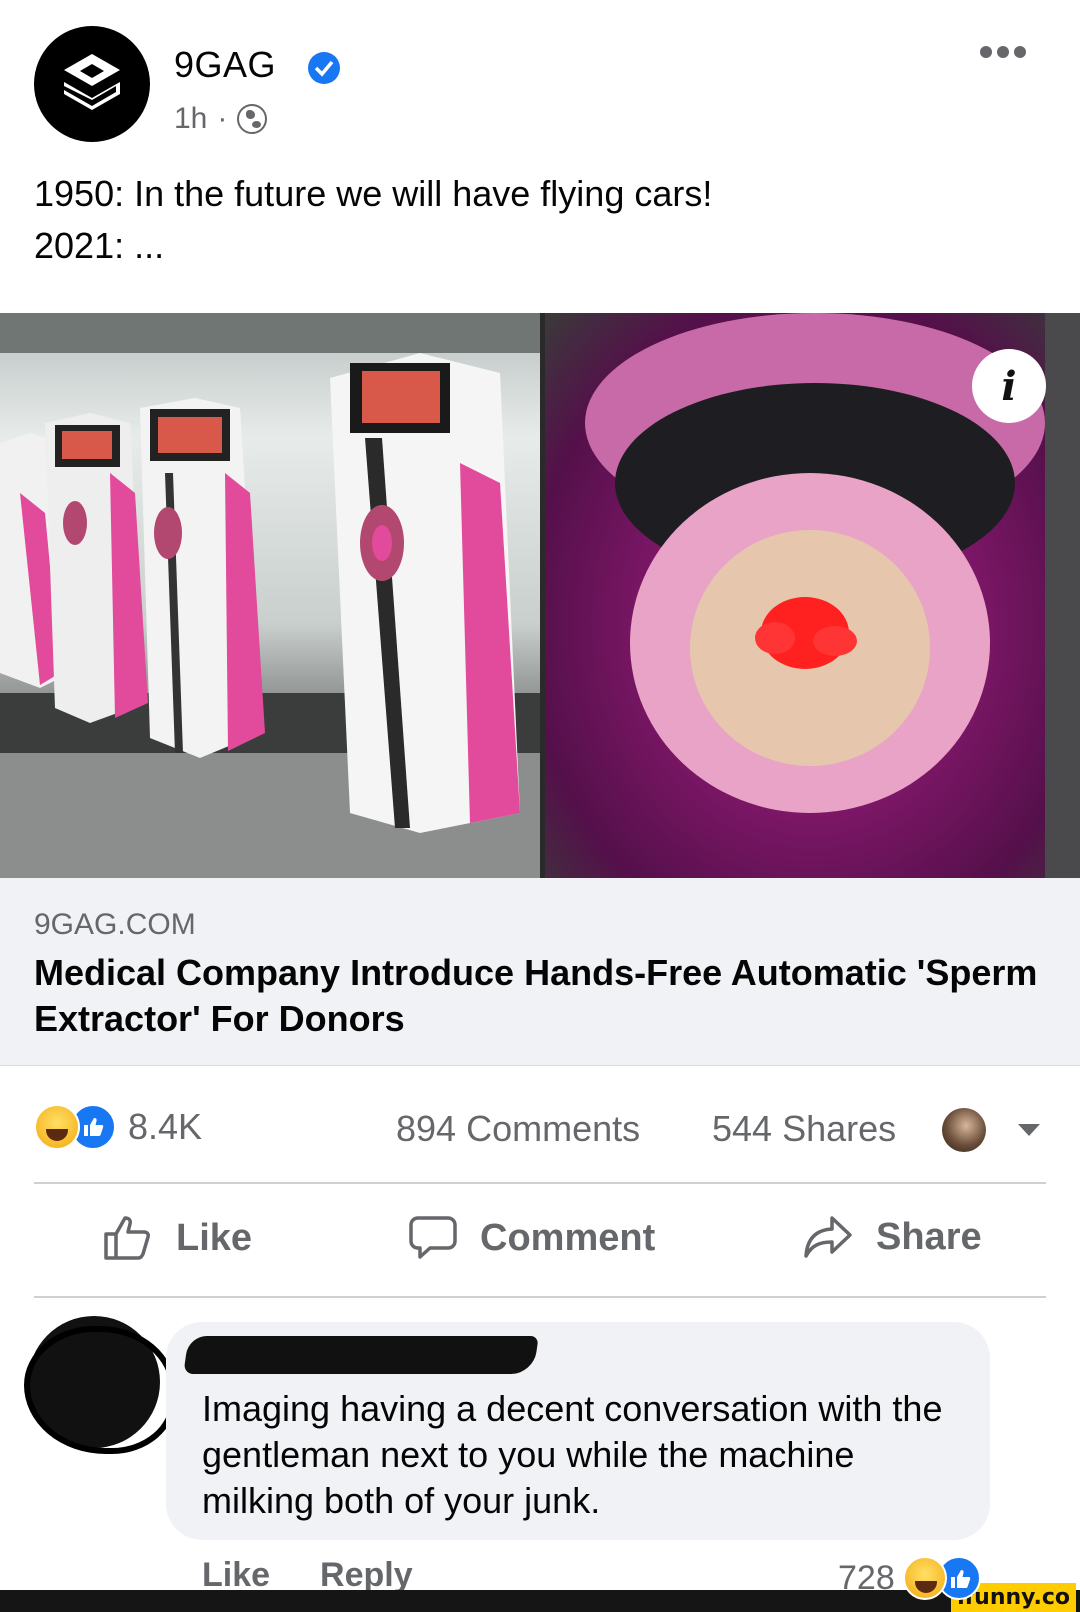  I want to click on caret-down-icon, so click(1029, 1130).